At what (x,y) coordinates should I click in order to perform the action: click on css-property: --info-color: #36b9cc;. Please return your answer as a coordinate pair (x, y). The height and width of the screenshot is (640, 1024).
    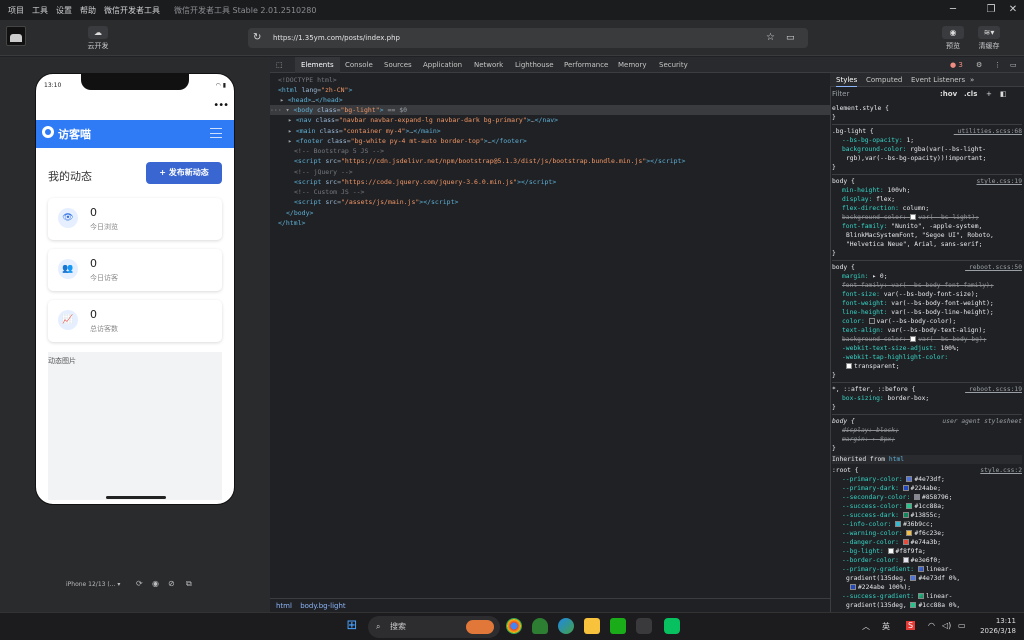
    Looking at the image, I should click on (927, 524).